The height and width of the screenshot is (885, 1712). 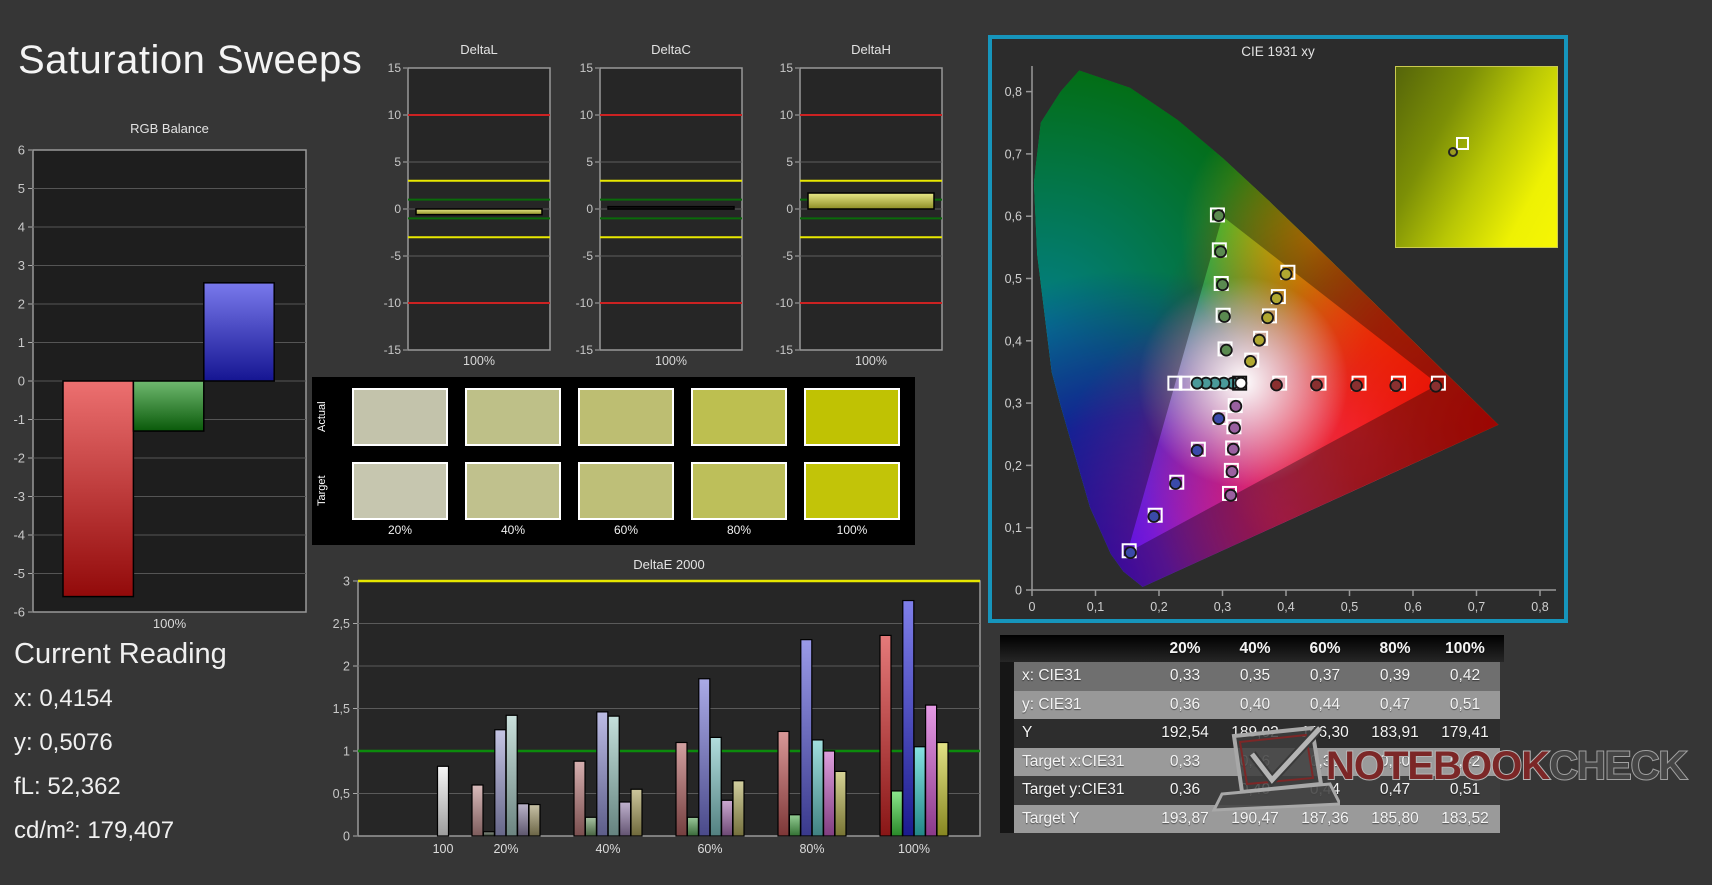 What do you see at coordinates (1325, 704) in the screenshot?
I see `row-value: 0,44` at bounding box center [1325, 704].